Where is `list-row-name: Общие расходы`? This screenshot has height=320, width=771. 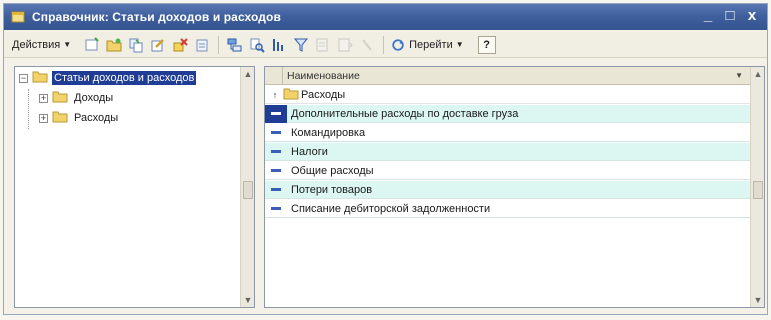
list-row-name: Общие расходы is located at coordinates (332, 170).